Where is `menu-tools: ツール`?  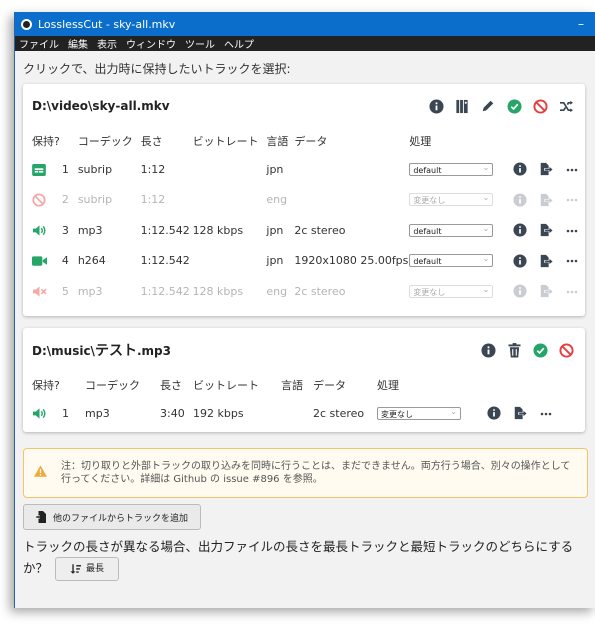 menu-tools: ツール is located at coordinates (200, 43).